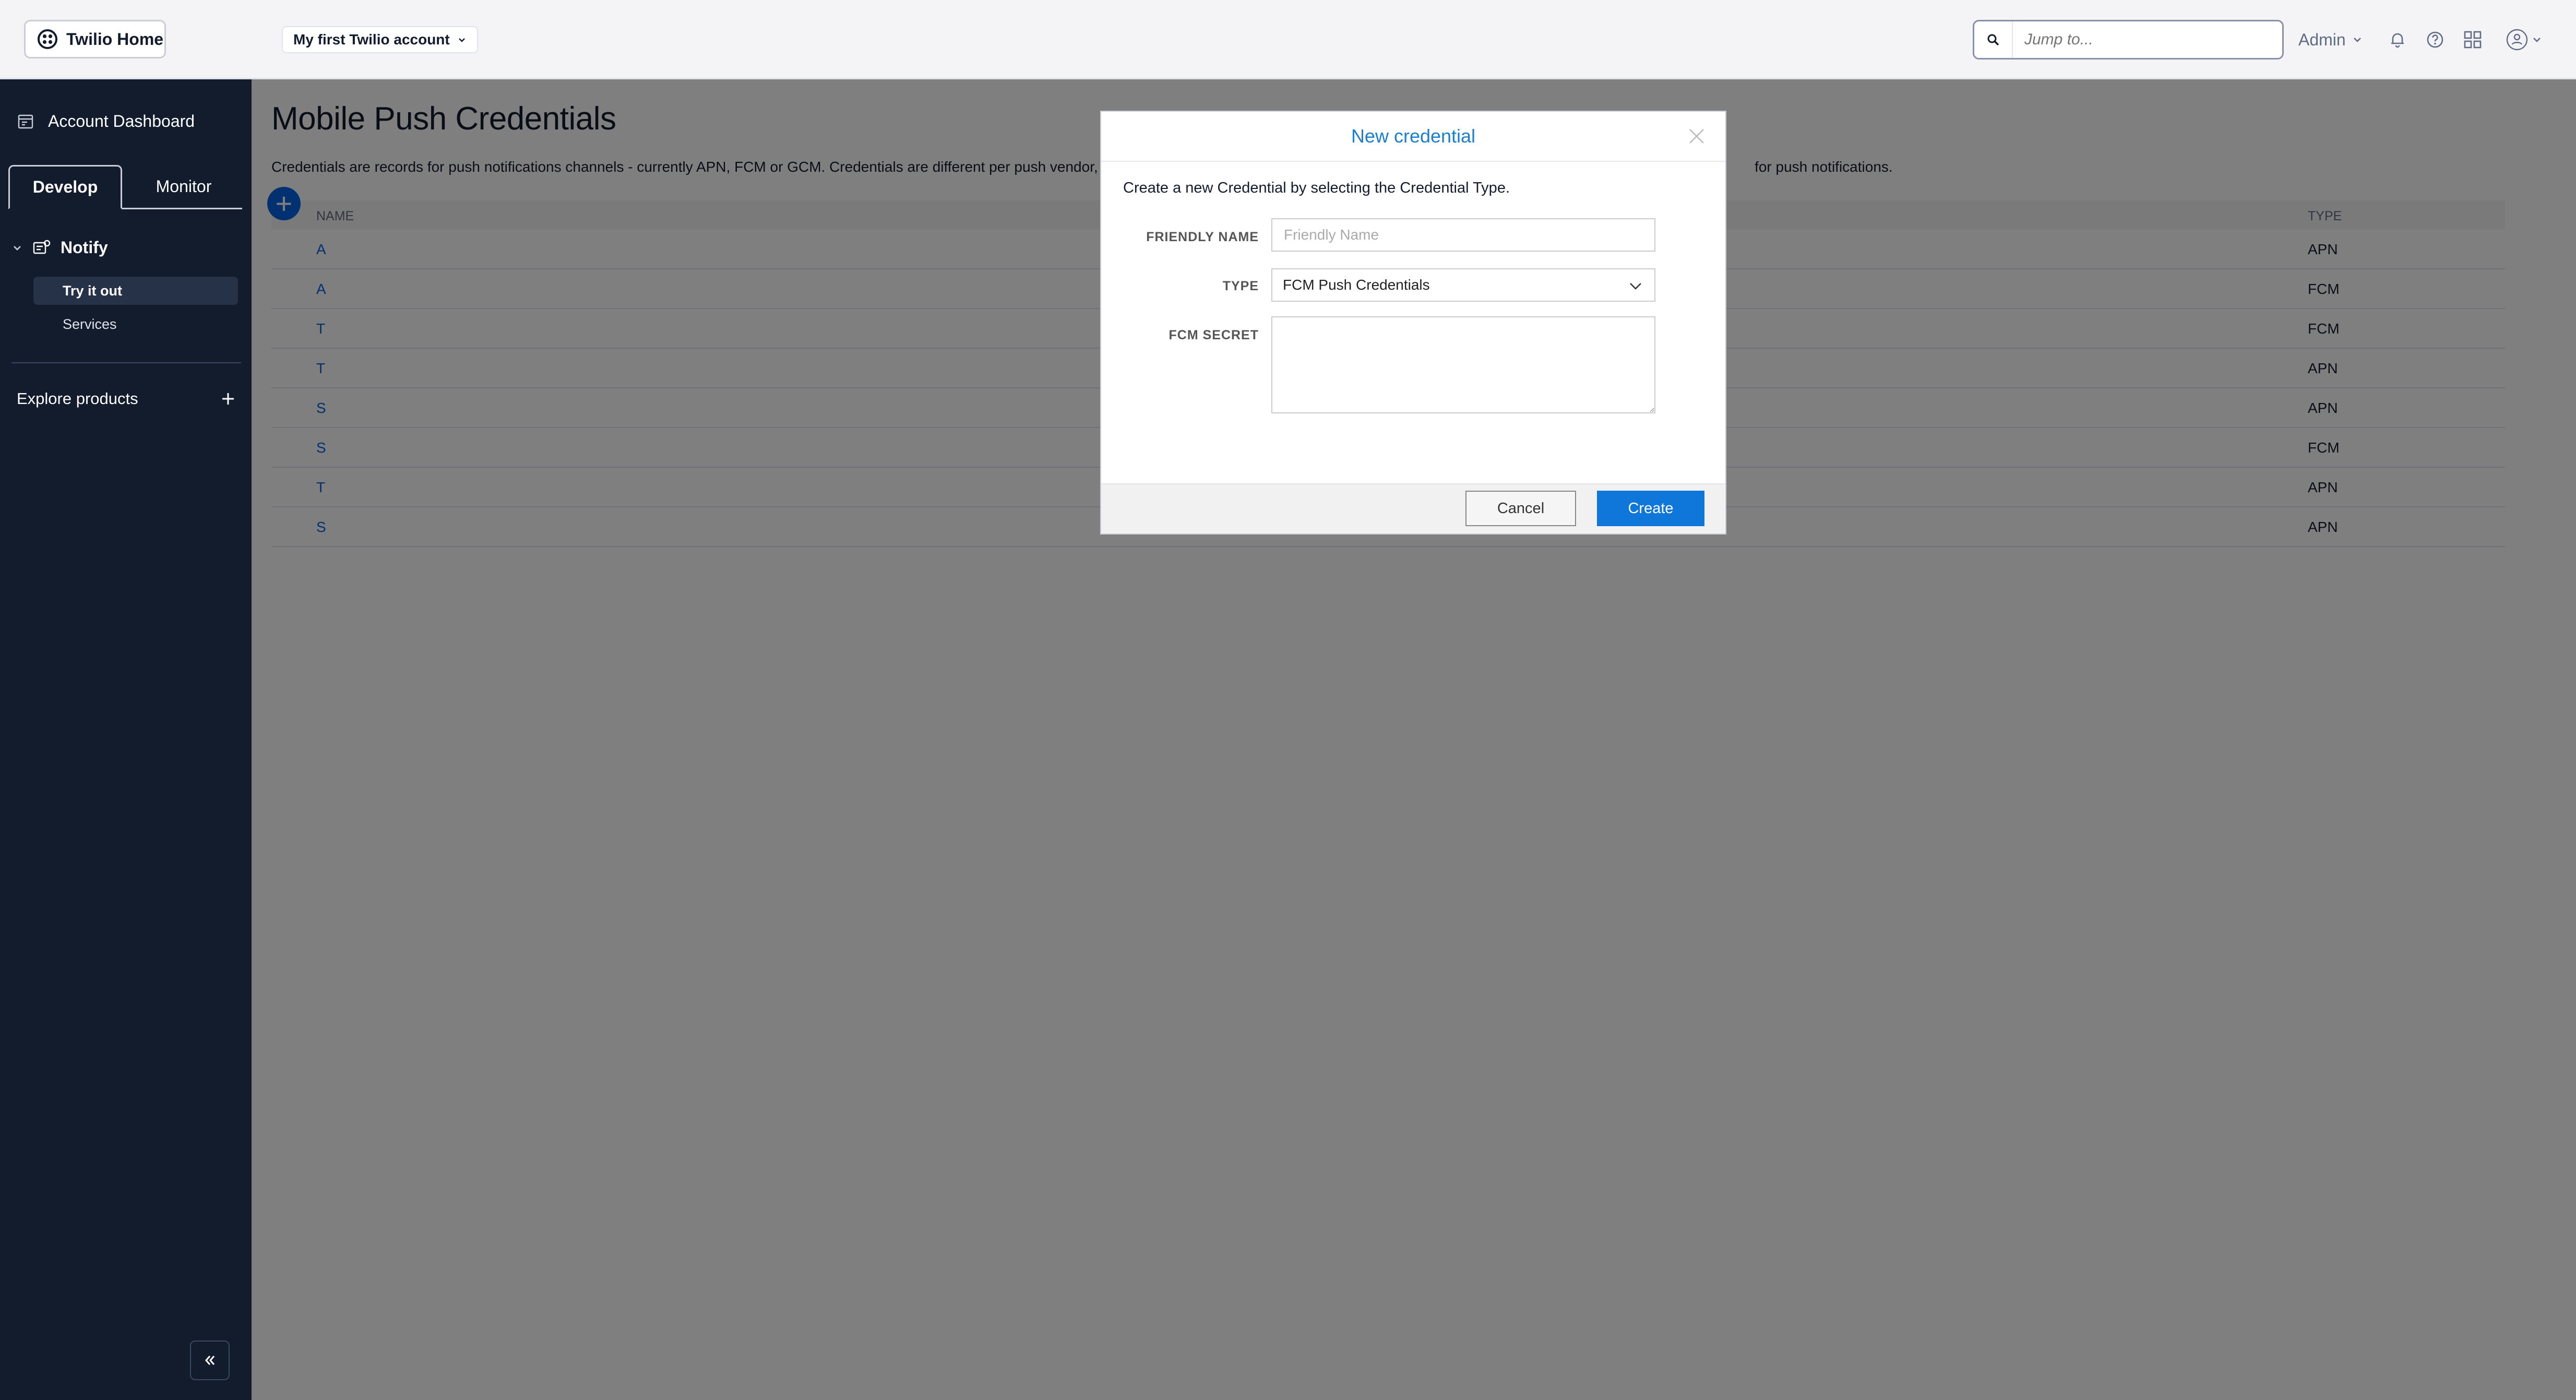 This screenshot has width=2576, height=1400. I want to click on account-dashboard-label: Account Dashboard, so click(121, 121).